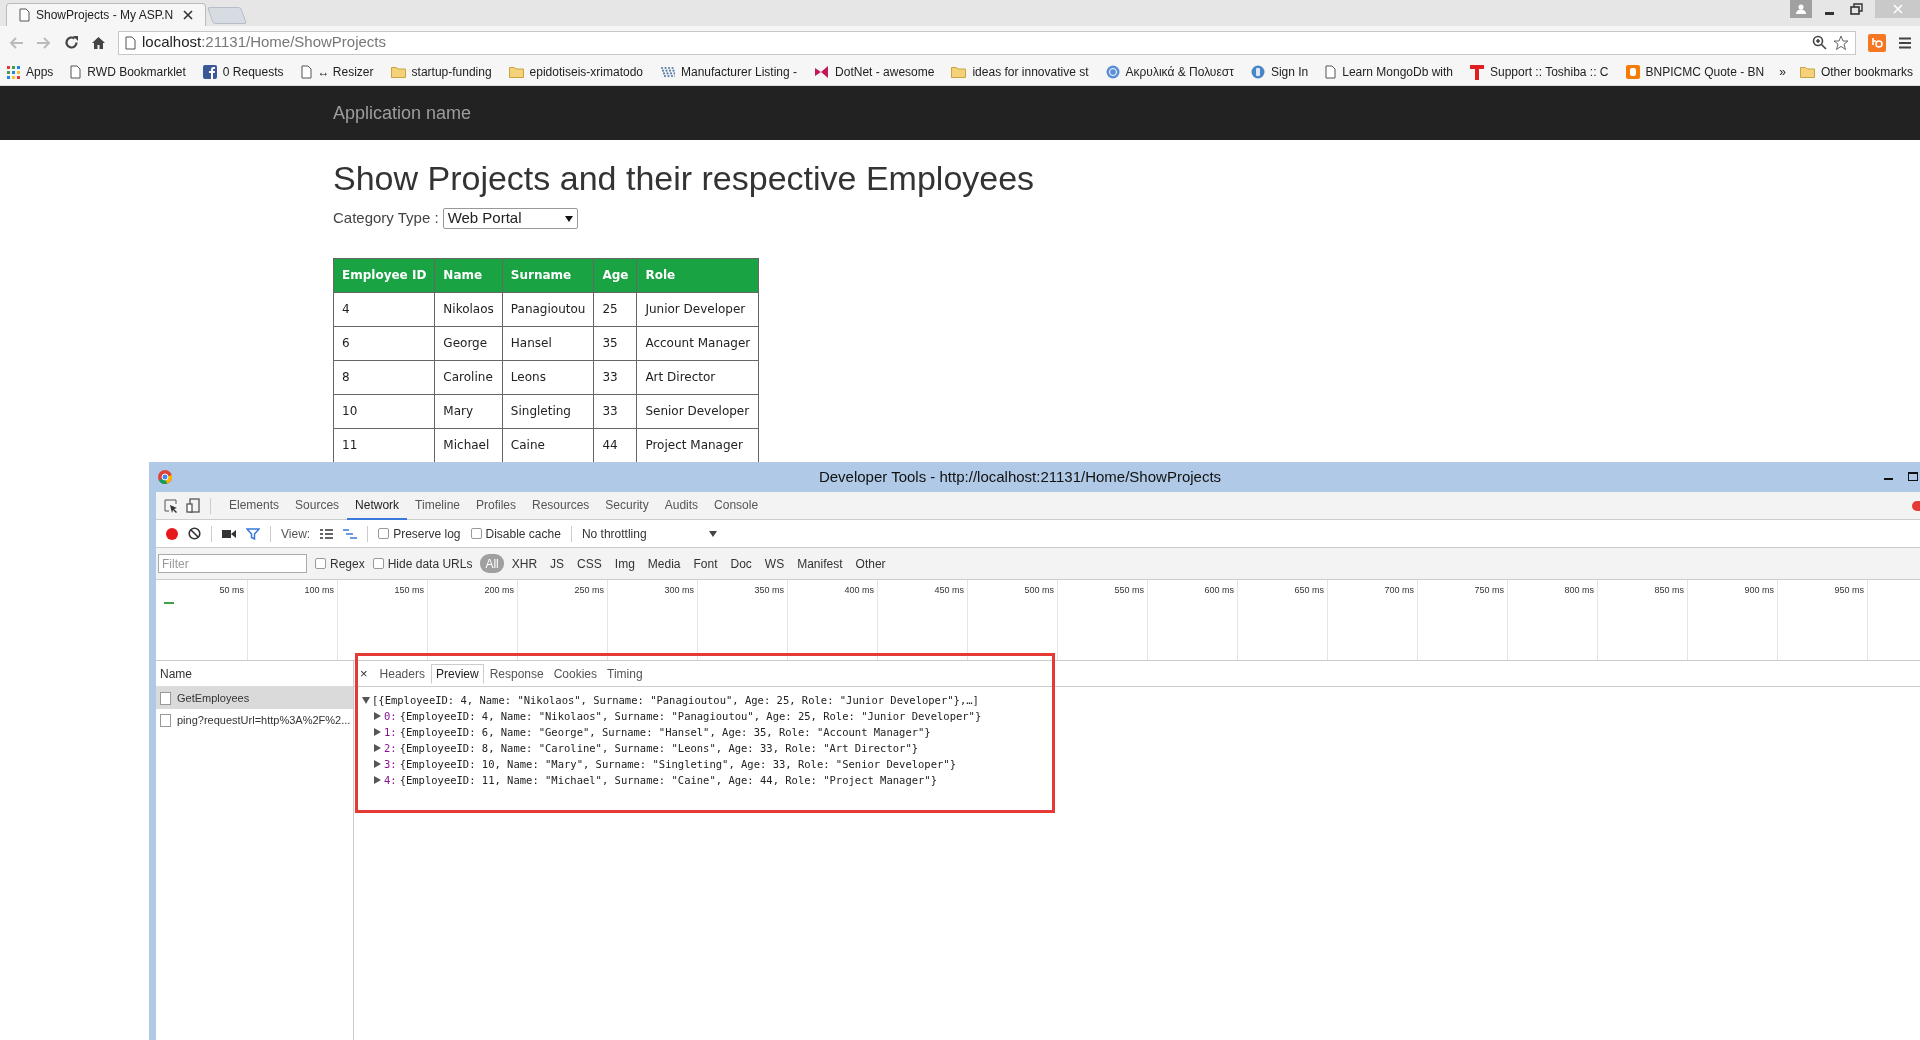 Image resolution: width=1920 pixels, height=1040 pixels. I want to click on brand-link: Application name, so click(402, 113).